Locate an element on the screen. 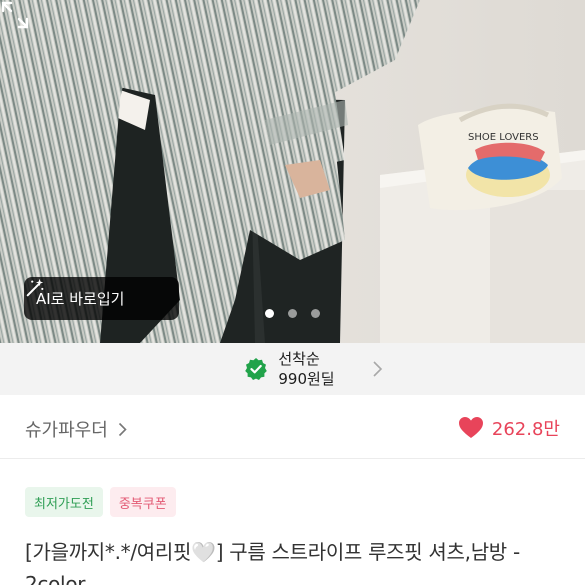 Image resolution: width=585 pixels, height=585 pixels. seller-link: 슈가파우더 is located at coordinates (76, 429).